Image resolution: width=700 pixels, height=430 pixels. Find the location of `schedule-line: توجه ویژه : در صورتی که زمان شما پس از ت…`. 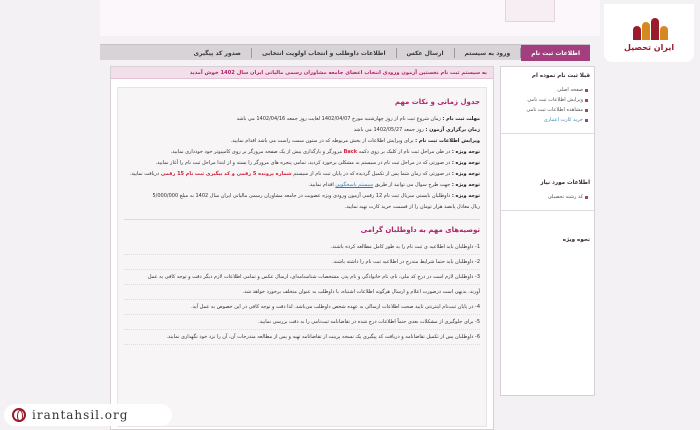

schedule-line: توجه ویژه : در صورتی که زمان شما پس از ت… is located at coordinates (304, 174).